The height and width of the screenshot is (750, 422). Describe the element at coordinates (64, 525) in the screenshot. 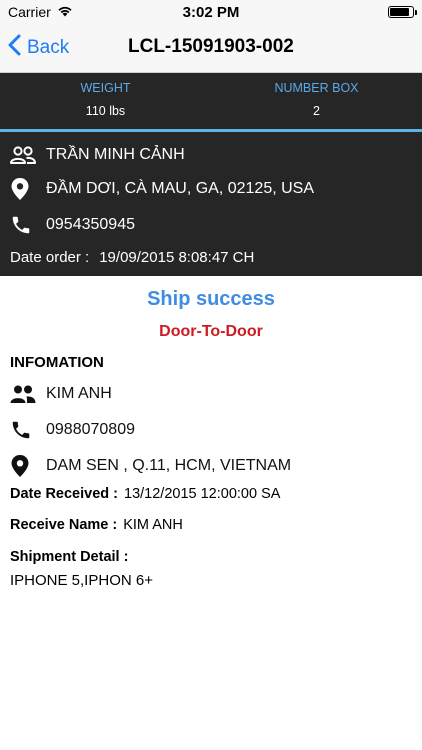

I see `receive-name-label: Receive Name :` at that location.